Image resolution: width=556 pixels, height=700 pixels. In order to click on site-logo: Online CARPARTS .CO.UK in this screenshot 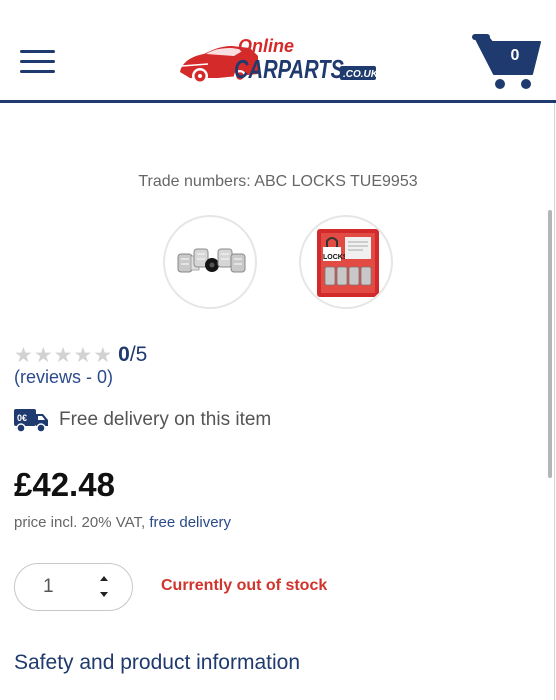, I will do `click(278, 62)`.